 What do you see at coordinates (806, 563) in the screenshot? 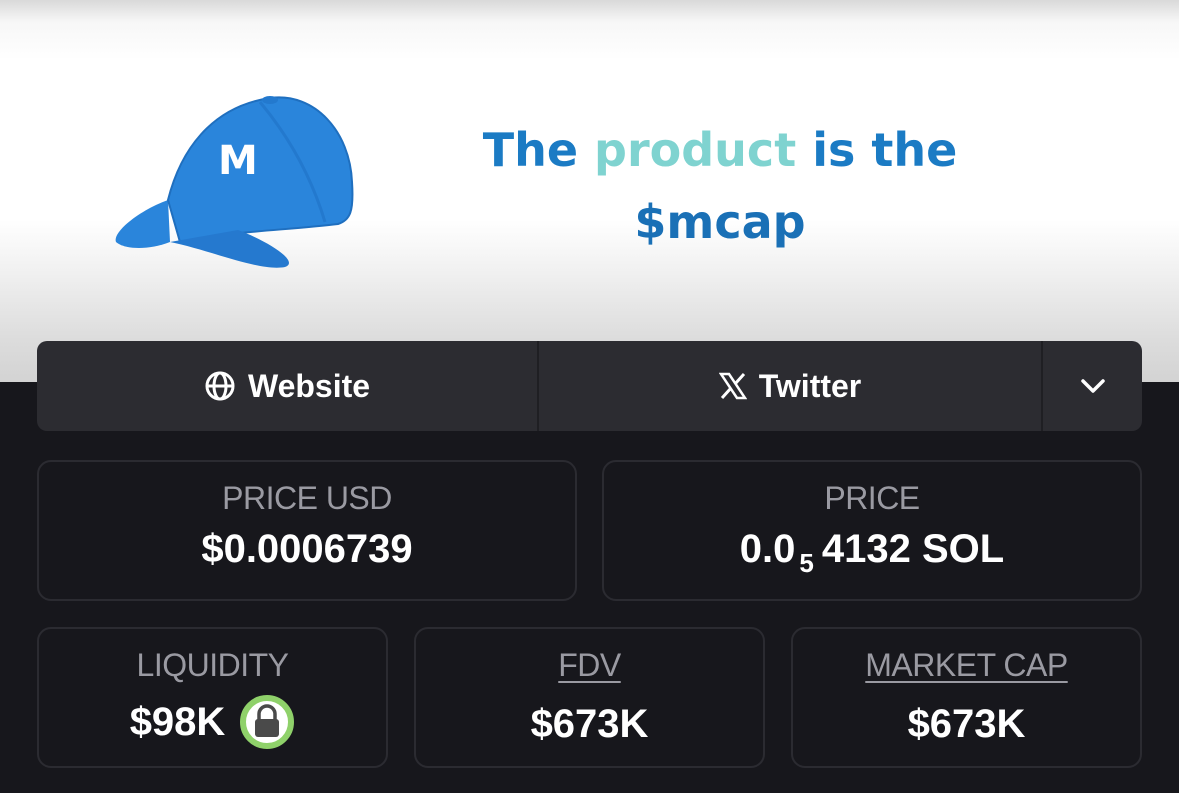
I see `price-value-subscript: 5` at bounding box center [806, 563].